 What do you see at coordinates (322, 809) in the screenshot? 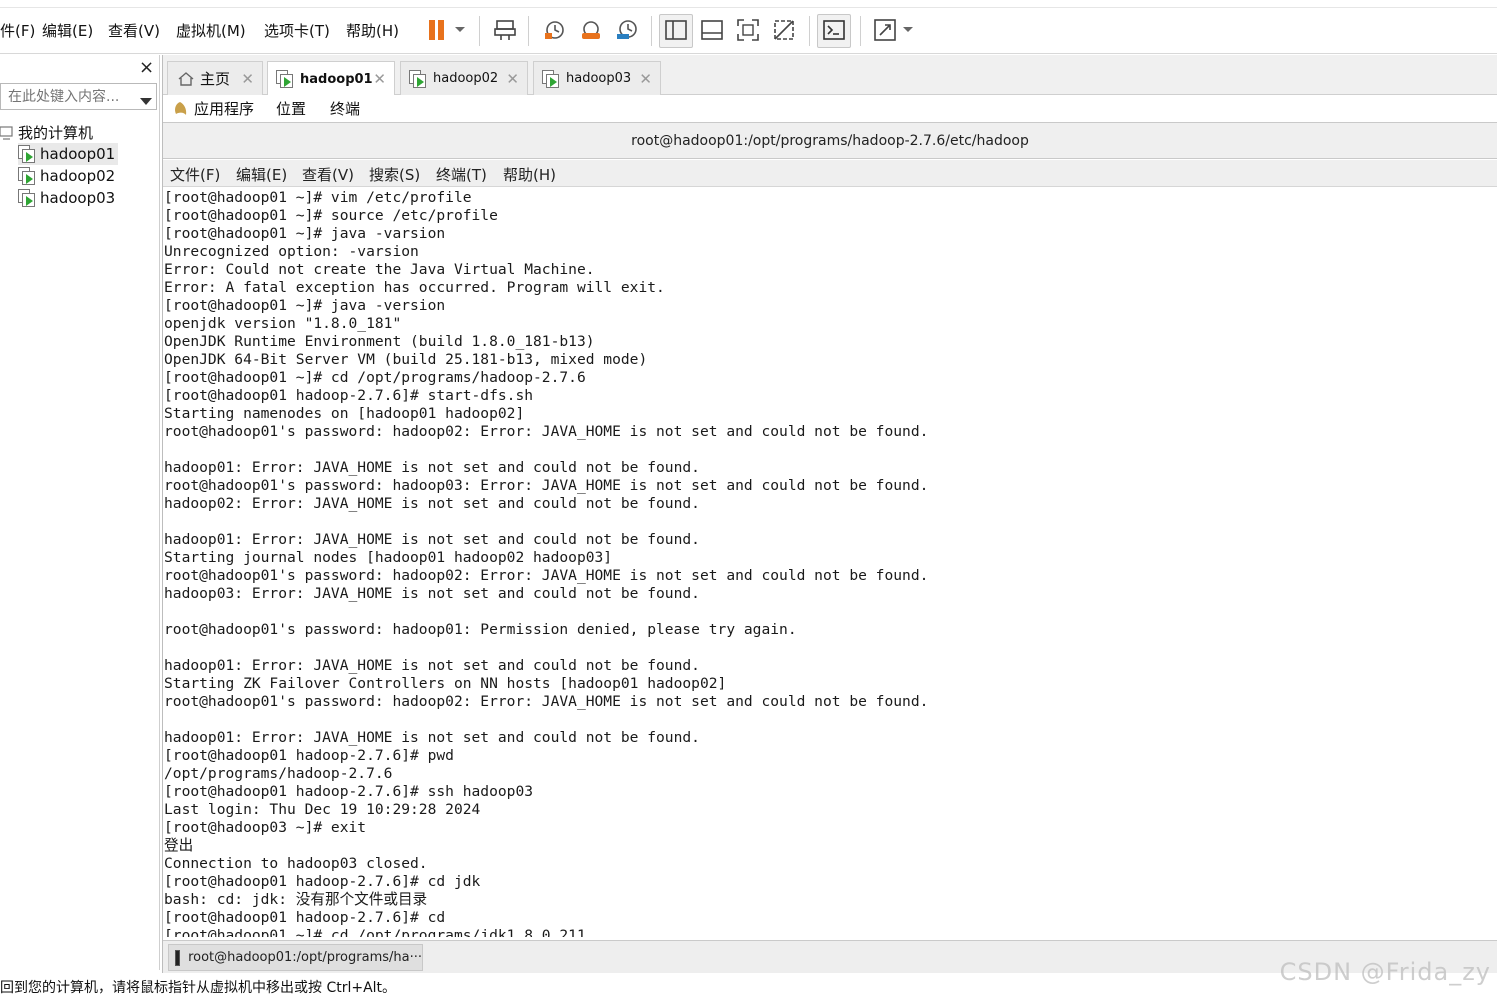
I see `terminal-line: Last login: Thu Dec 19 10:29:28 2024` at bounding box center [322, 809].